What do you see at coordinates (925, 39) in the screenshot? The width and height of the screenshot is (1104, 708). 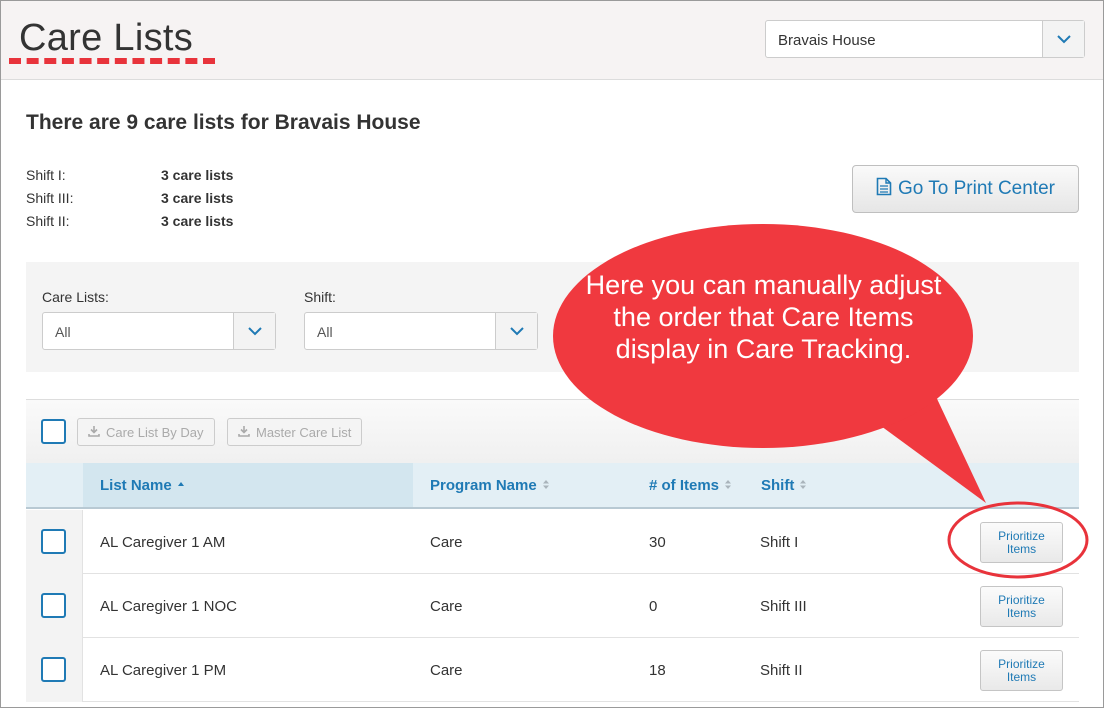 I see `facility-select: Bravais House` at bounding box center [925, 39].